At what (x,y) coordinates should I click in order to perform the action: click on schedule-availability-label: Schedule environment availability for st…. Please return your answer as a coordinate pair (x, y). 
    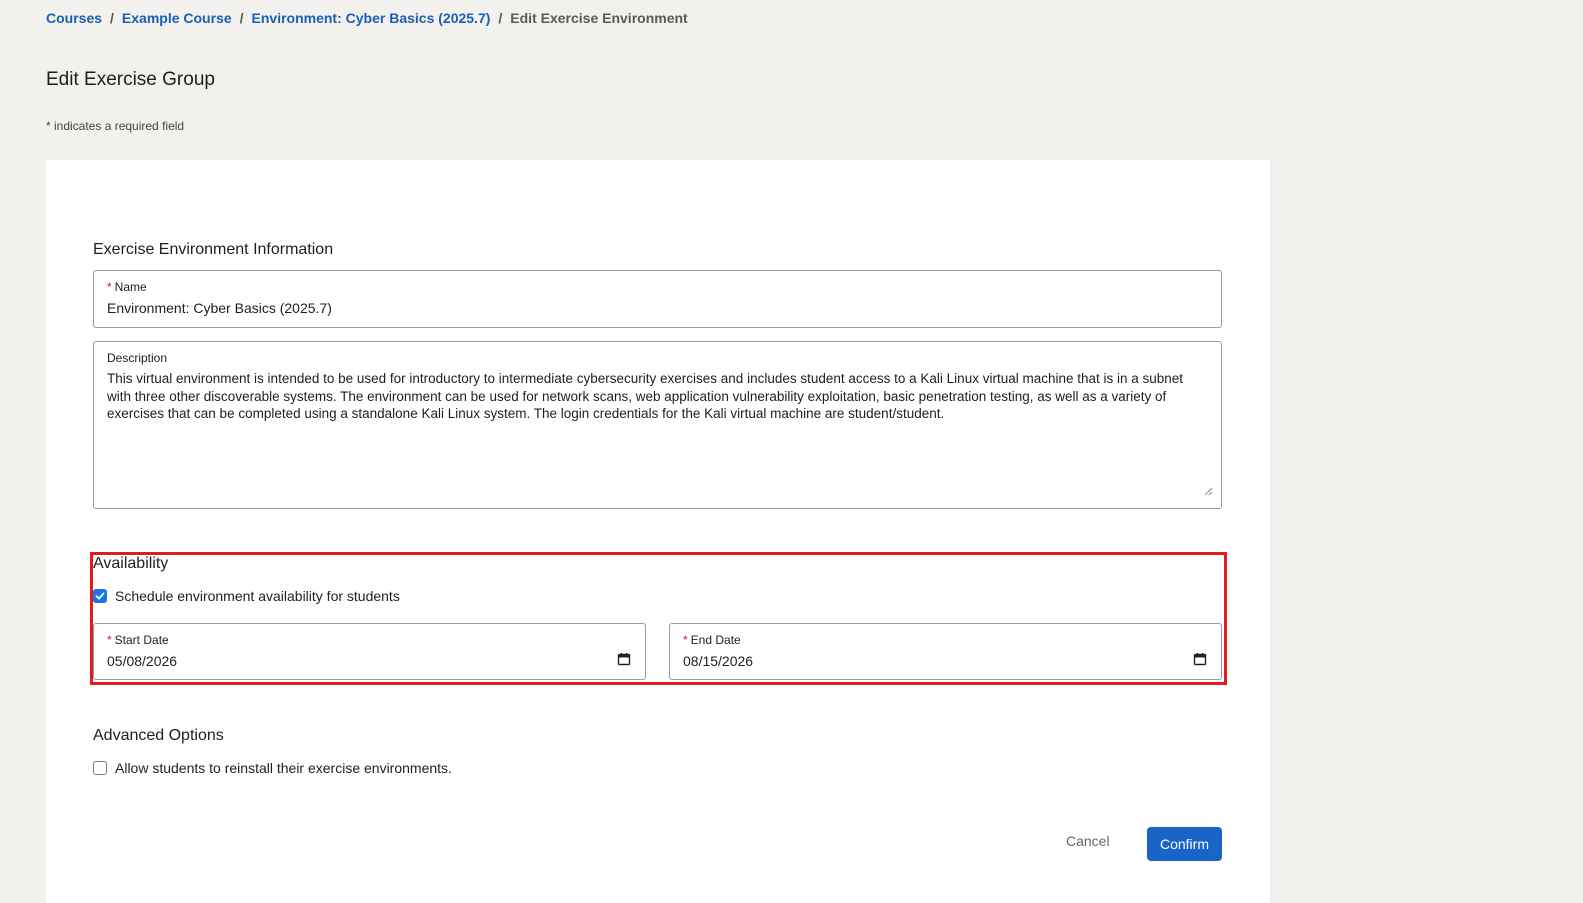
    Looking at the image, I should click on (257, 596).